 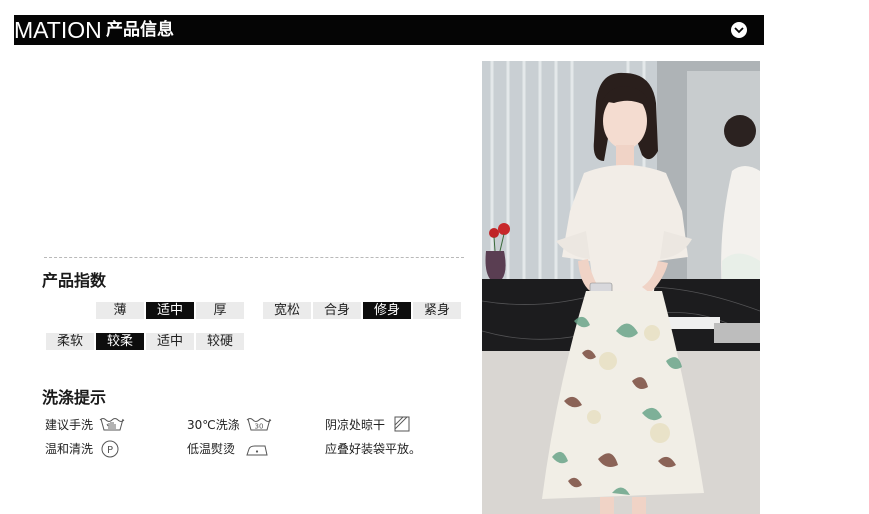 What do you see at coordinates (402, 426) in the screenshot?
I see `dry-shade-icon` at bounding box center [402, 426].